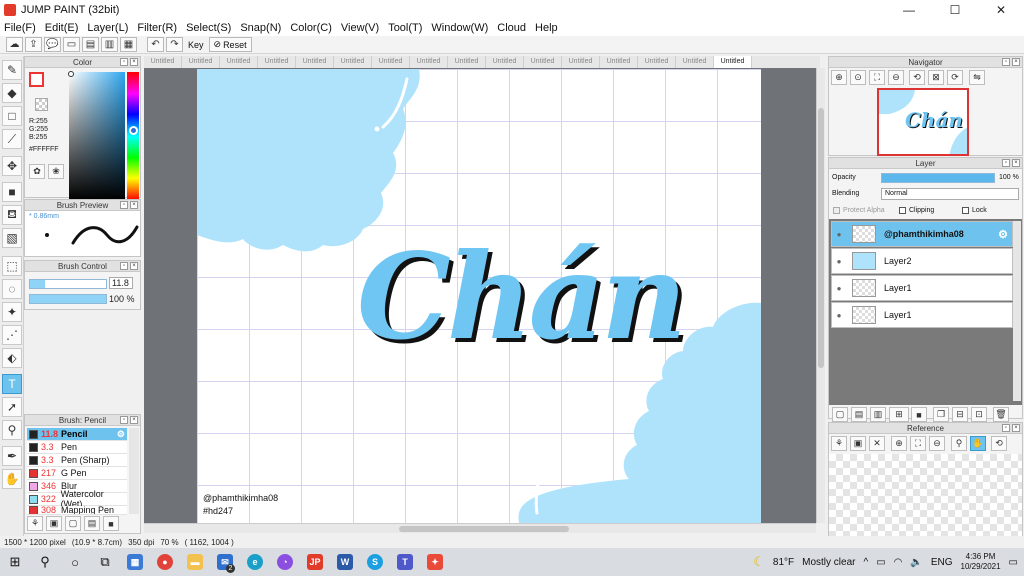 The image size is (1024, 576). What do you see at coordinates (12, 335) in the screenshot?
I see `select-pen-tool-icon: ⋰` at bounding box center [12, 335].